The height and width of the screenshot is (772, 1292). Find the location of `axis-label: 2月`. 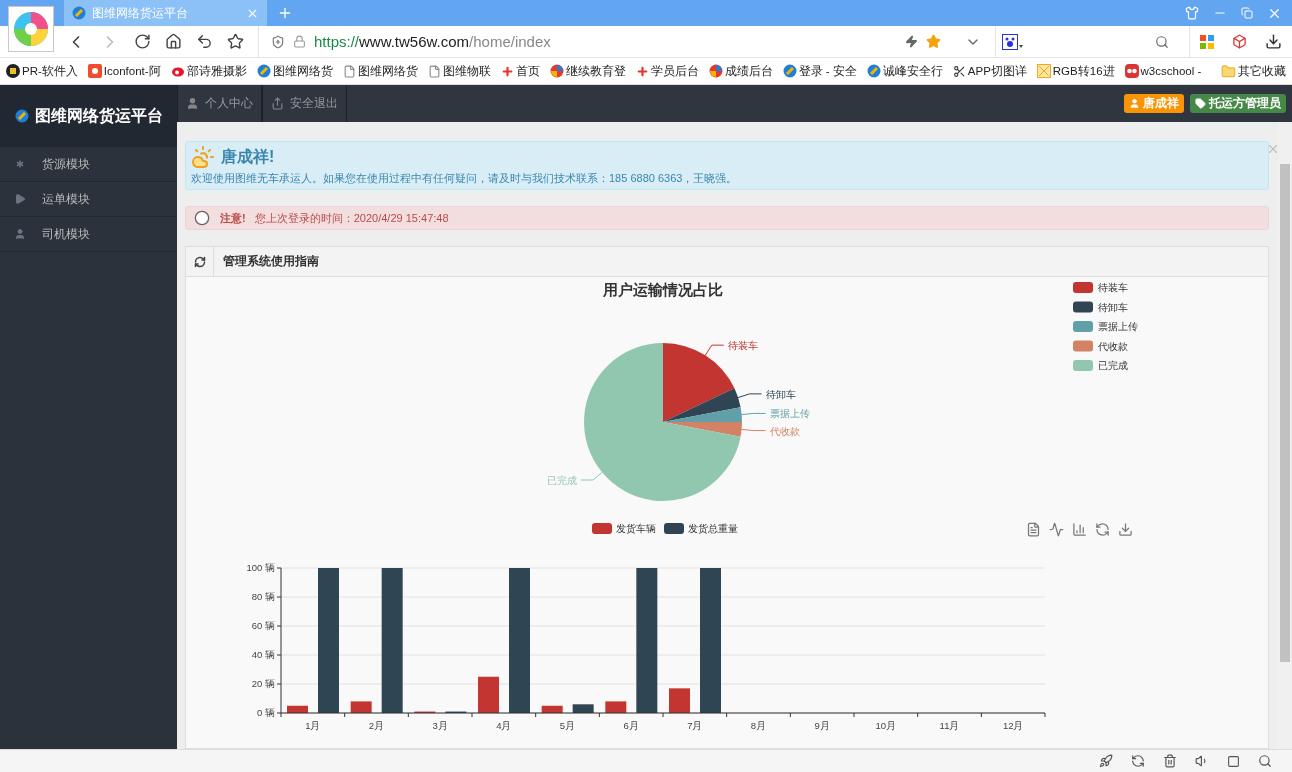

axis-label: 2月 is located at coordinates (376, 725).